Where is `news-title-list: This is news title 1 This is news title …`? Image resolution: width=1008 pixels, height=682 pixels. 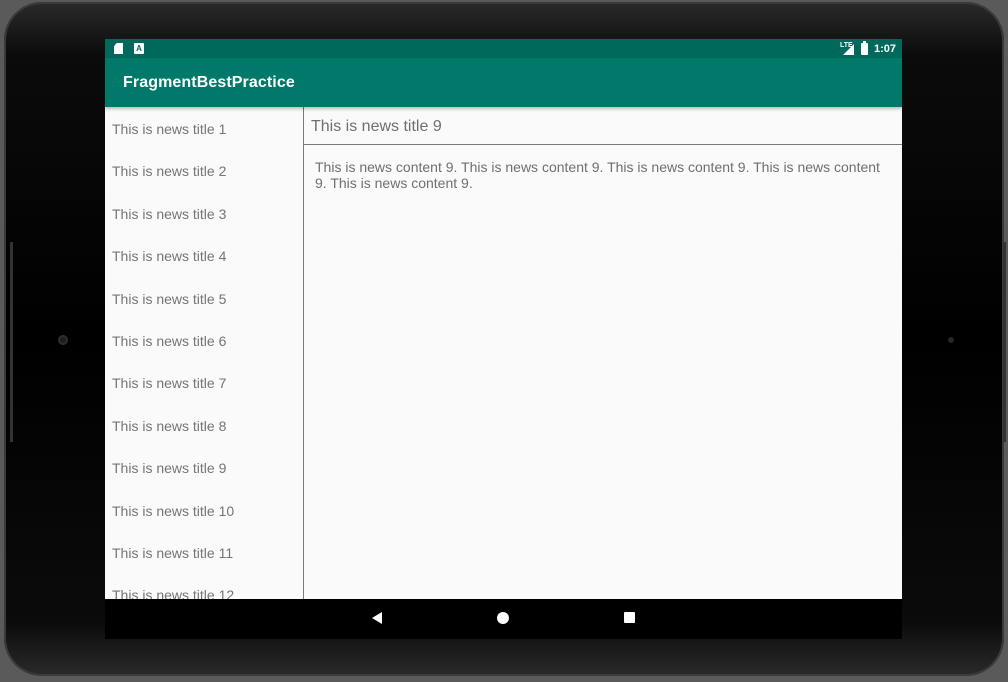
news-title-list: This is news title 1 This is news title … is located at coordinates (204, 353).